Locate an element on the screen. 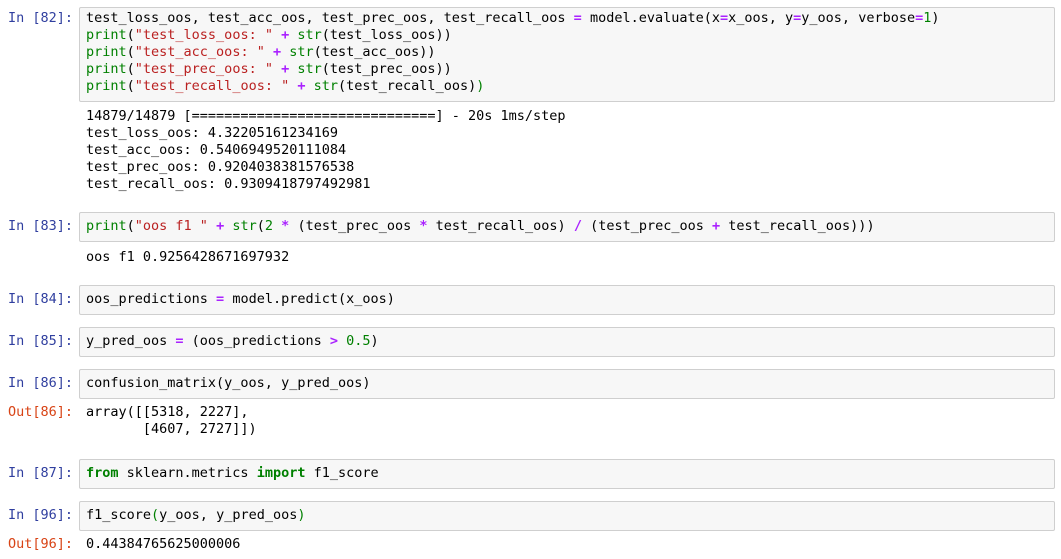  output-line: test_prec_oos: 0.9204038381576538 is located at coordinates (220, 167).